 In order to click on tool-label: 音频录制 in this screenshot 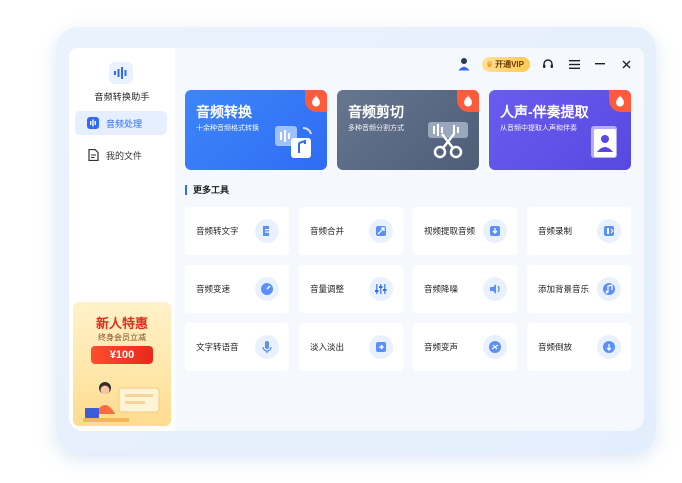, I will do `click(555, 231)`.